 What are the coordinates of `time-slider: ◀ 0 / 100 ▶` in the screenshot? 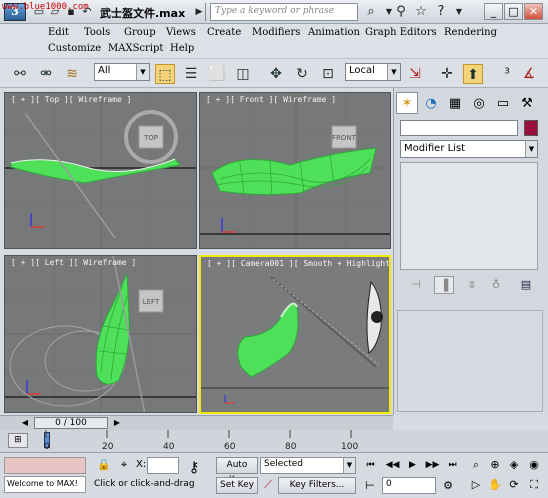 It's located at (196, 422).